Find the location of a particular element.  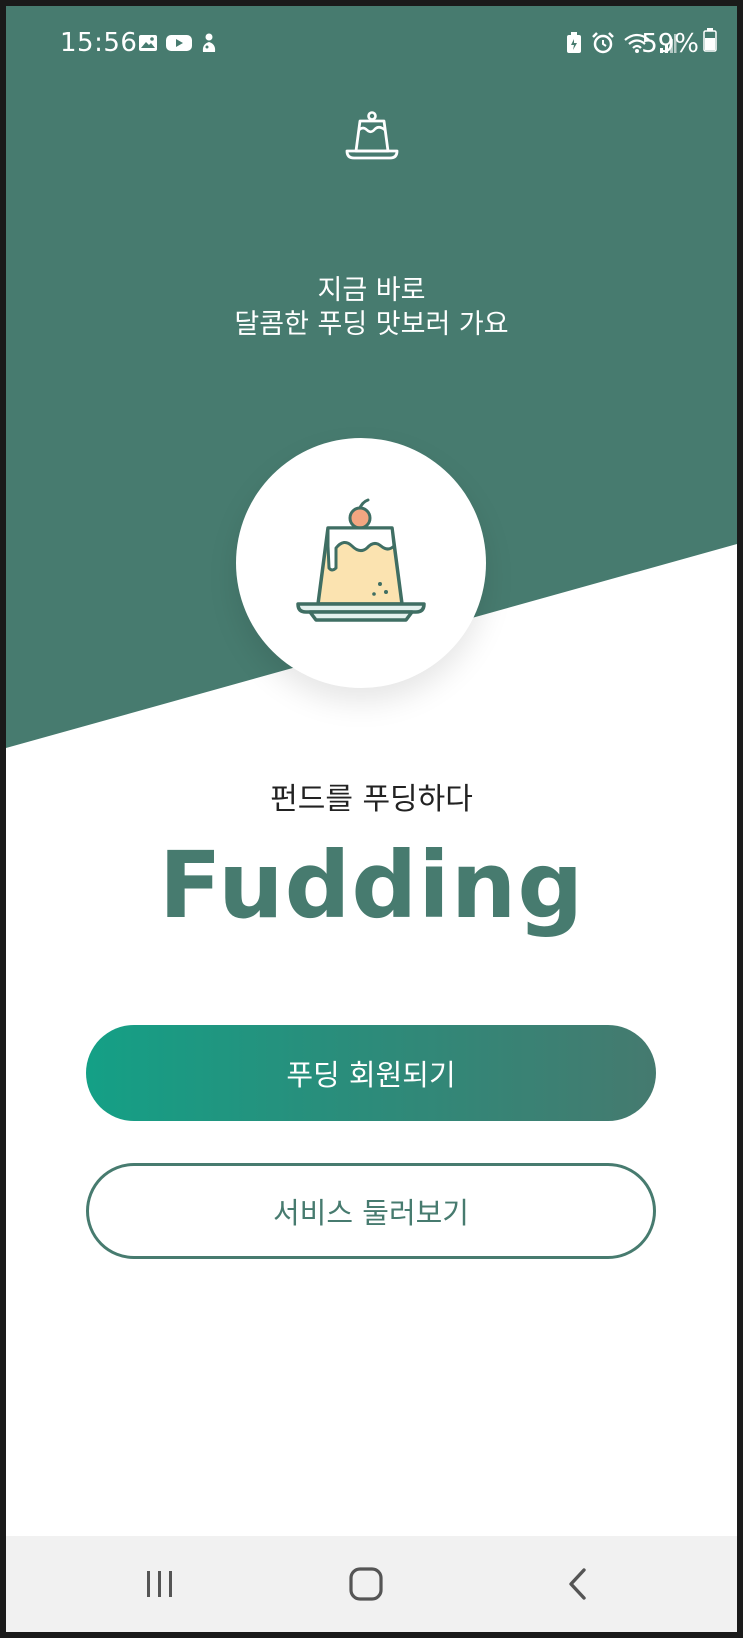

status-left-icons is located at coordinates (178, 45).